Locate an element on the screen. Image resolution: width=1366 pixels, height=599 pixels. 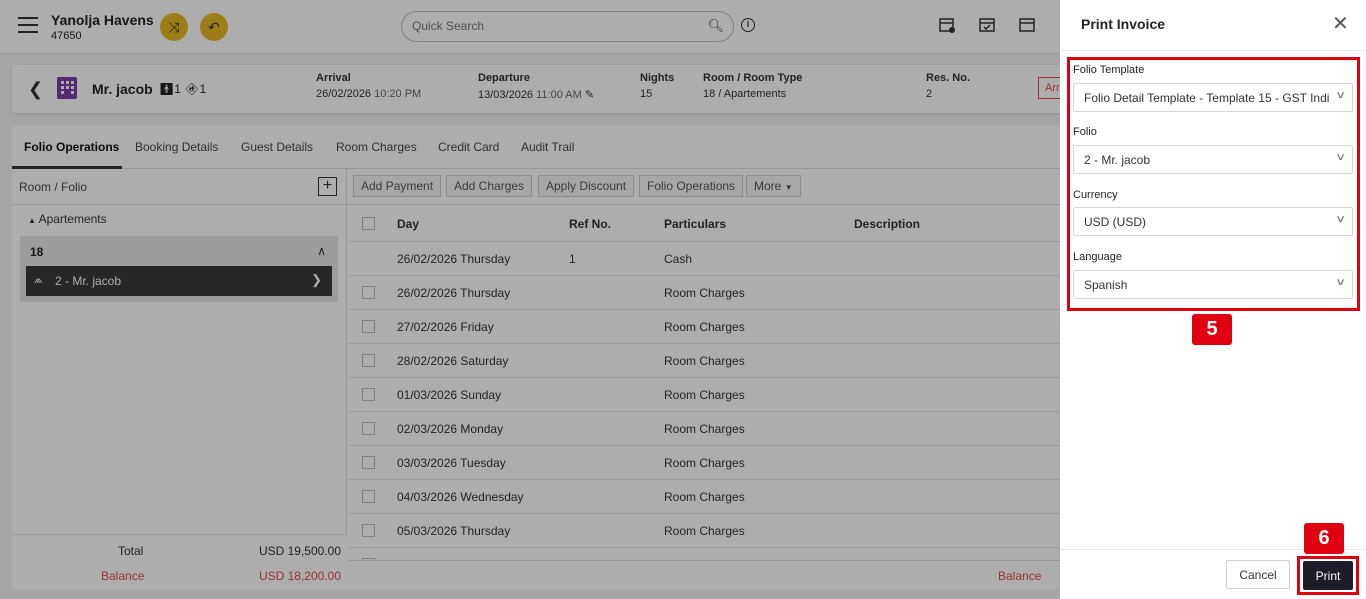
step-badge-6: 6 is located at coordinates (1324, 538).